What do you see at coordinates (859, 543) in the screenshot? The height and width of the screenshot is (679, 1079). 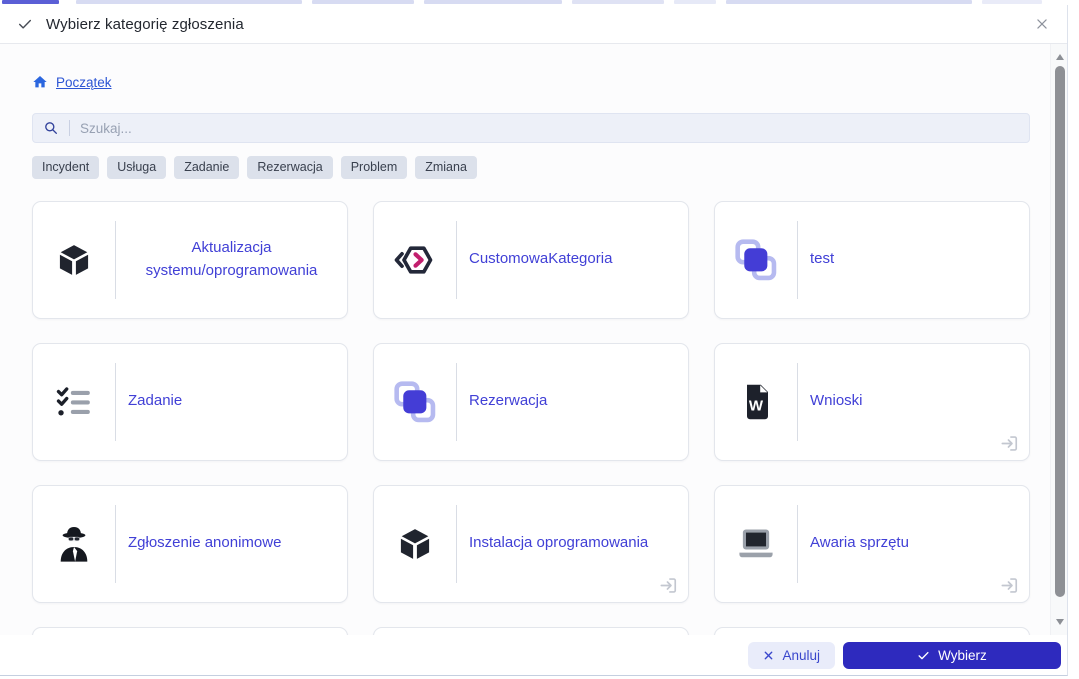 I see `category-label: Awaria sprzętu` at bounding box center [859, 543].